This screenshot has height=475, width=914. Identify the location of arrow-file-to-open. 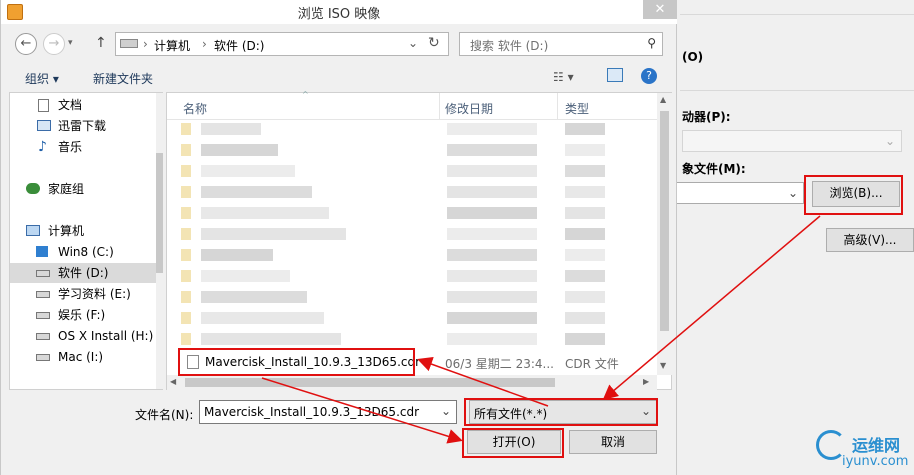
(362, 410).